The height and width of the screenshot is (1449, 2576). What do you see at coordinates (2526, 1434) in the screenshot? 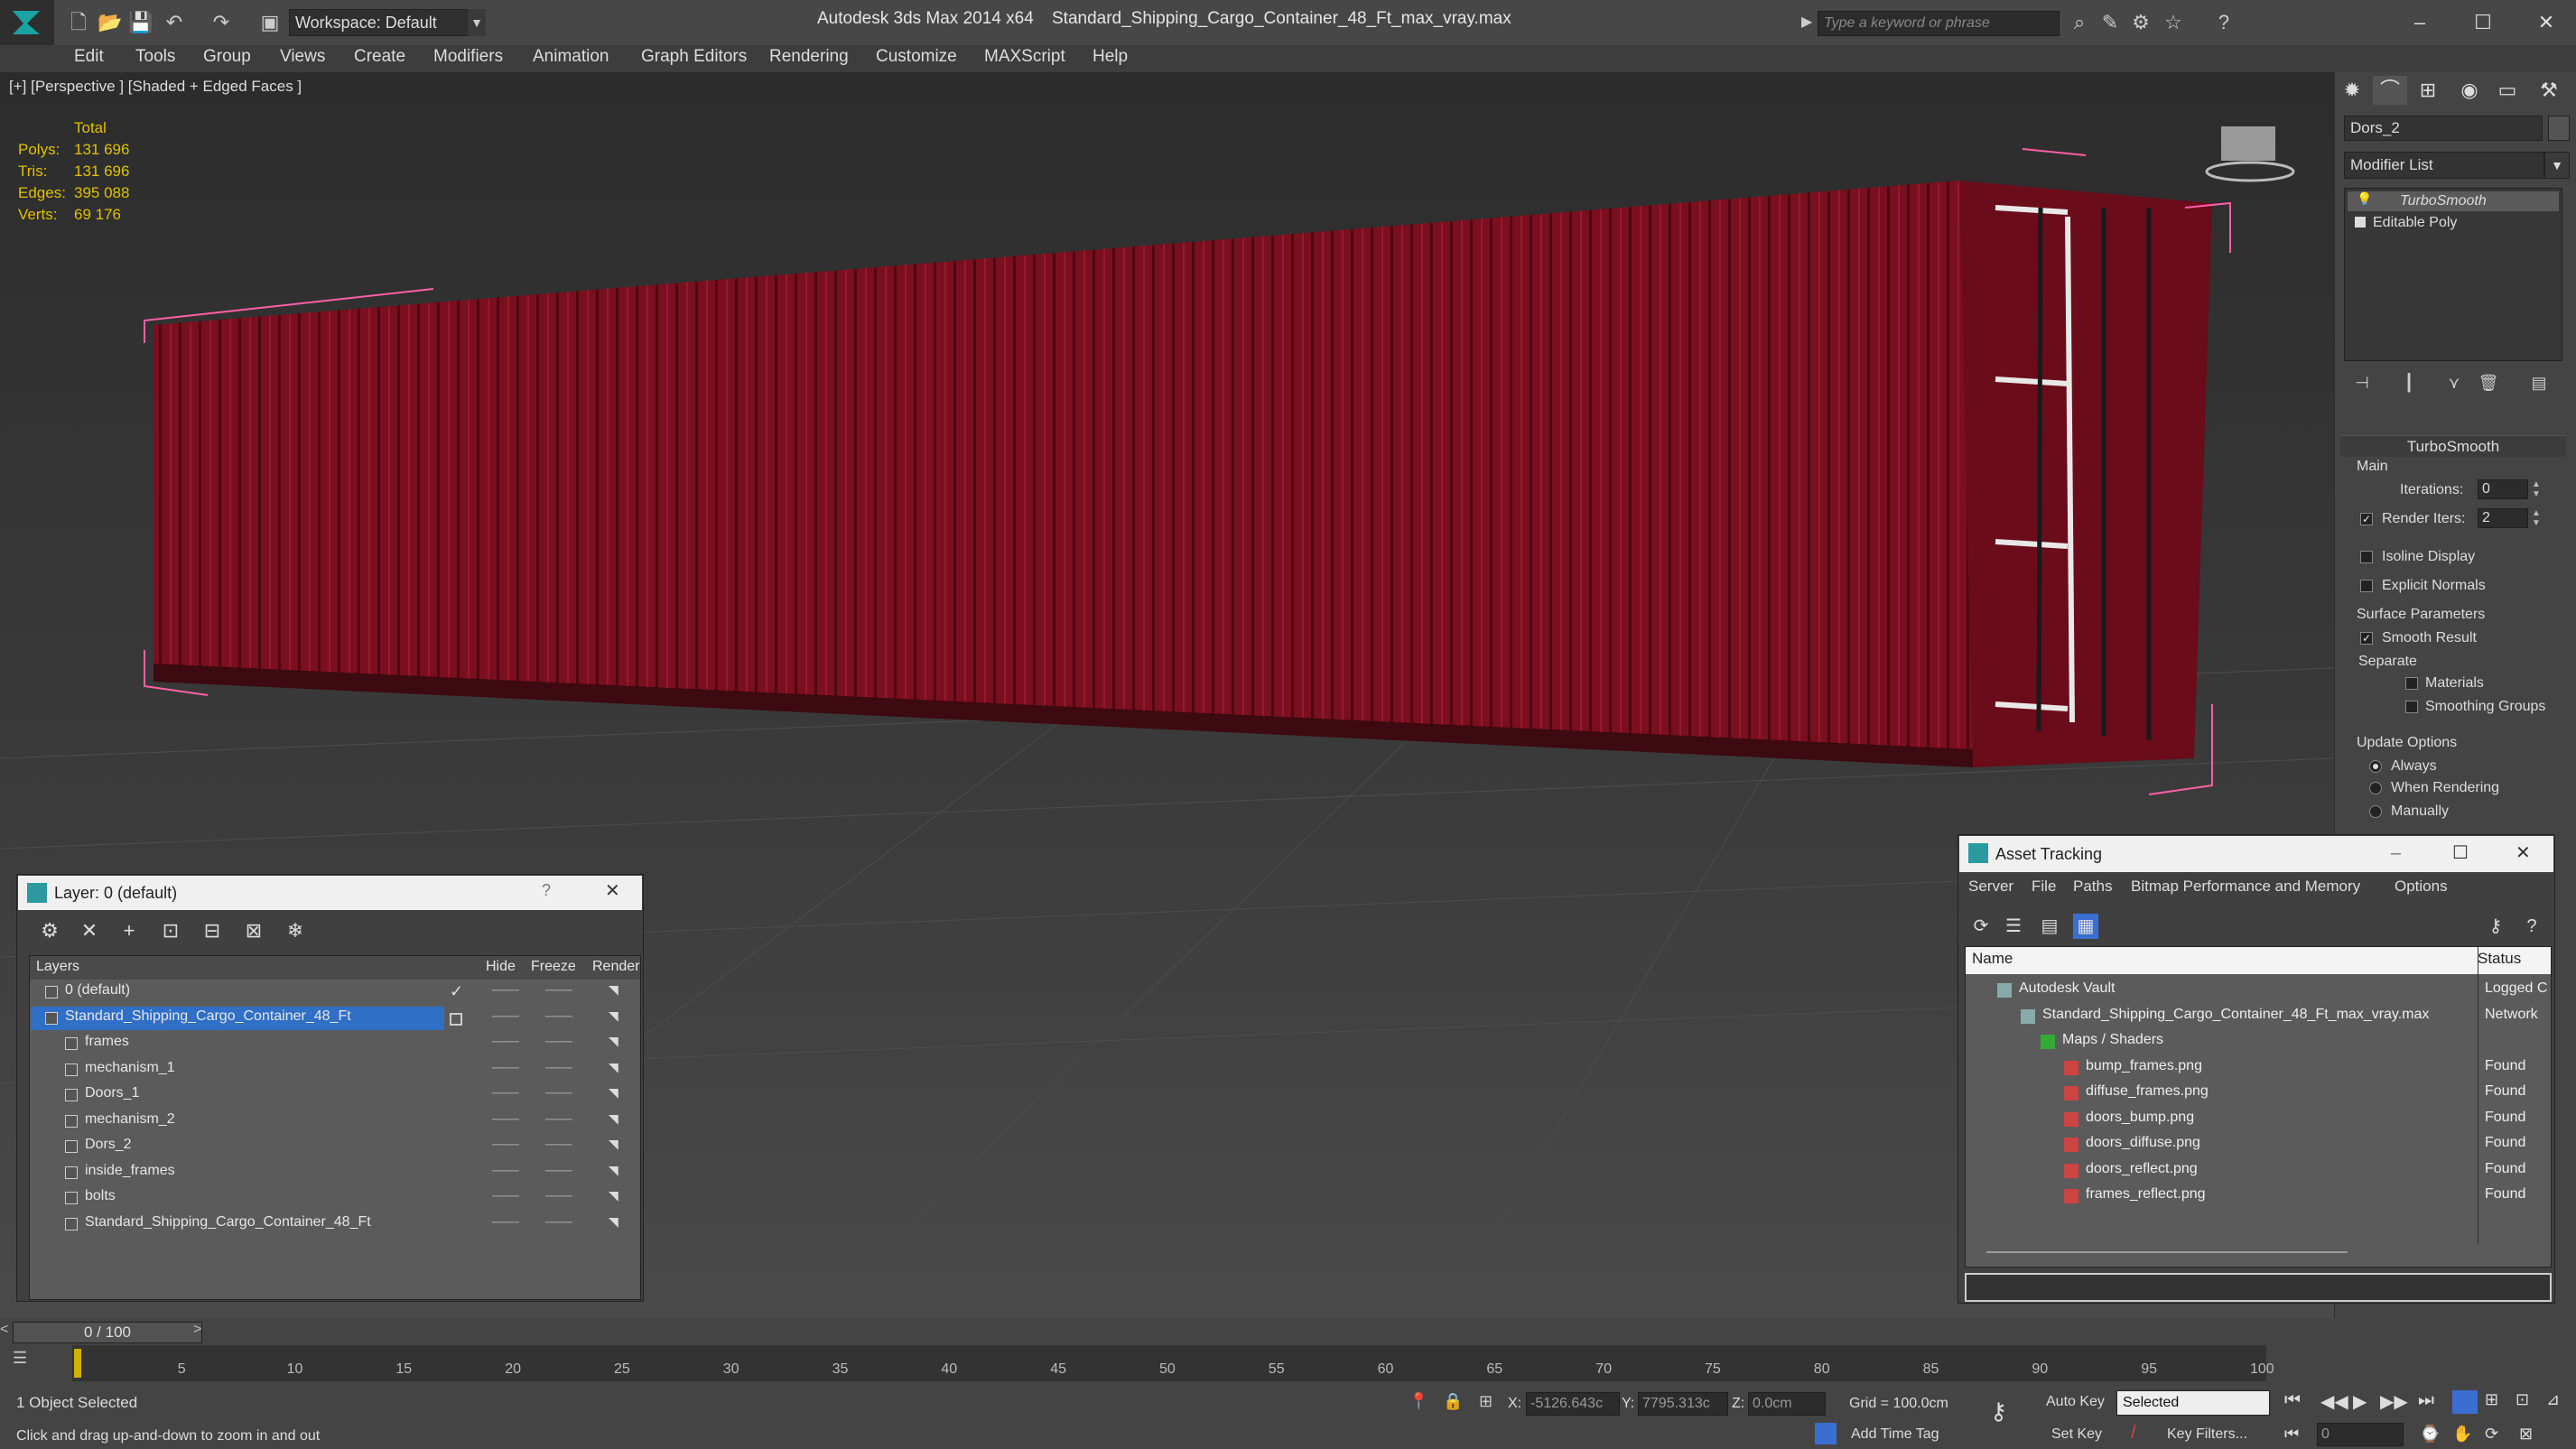
I see `maximize-viewport-icon: ⊠` at bounding box center [2526, 1434].